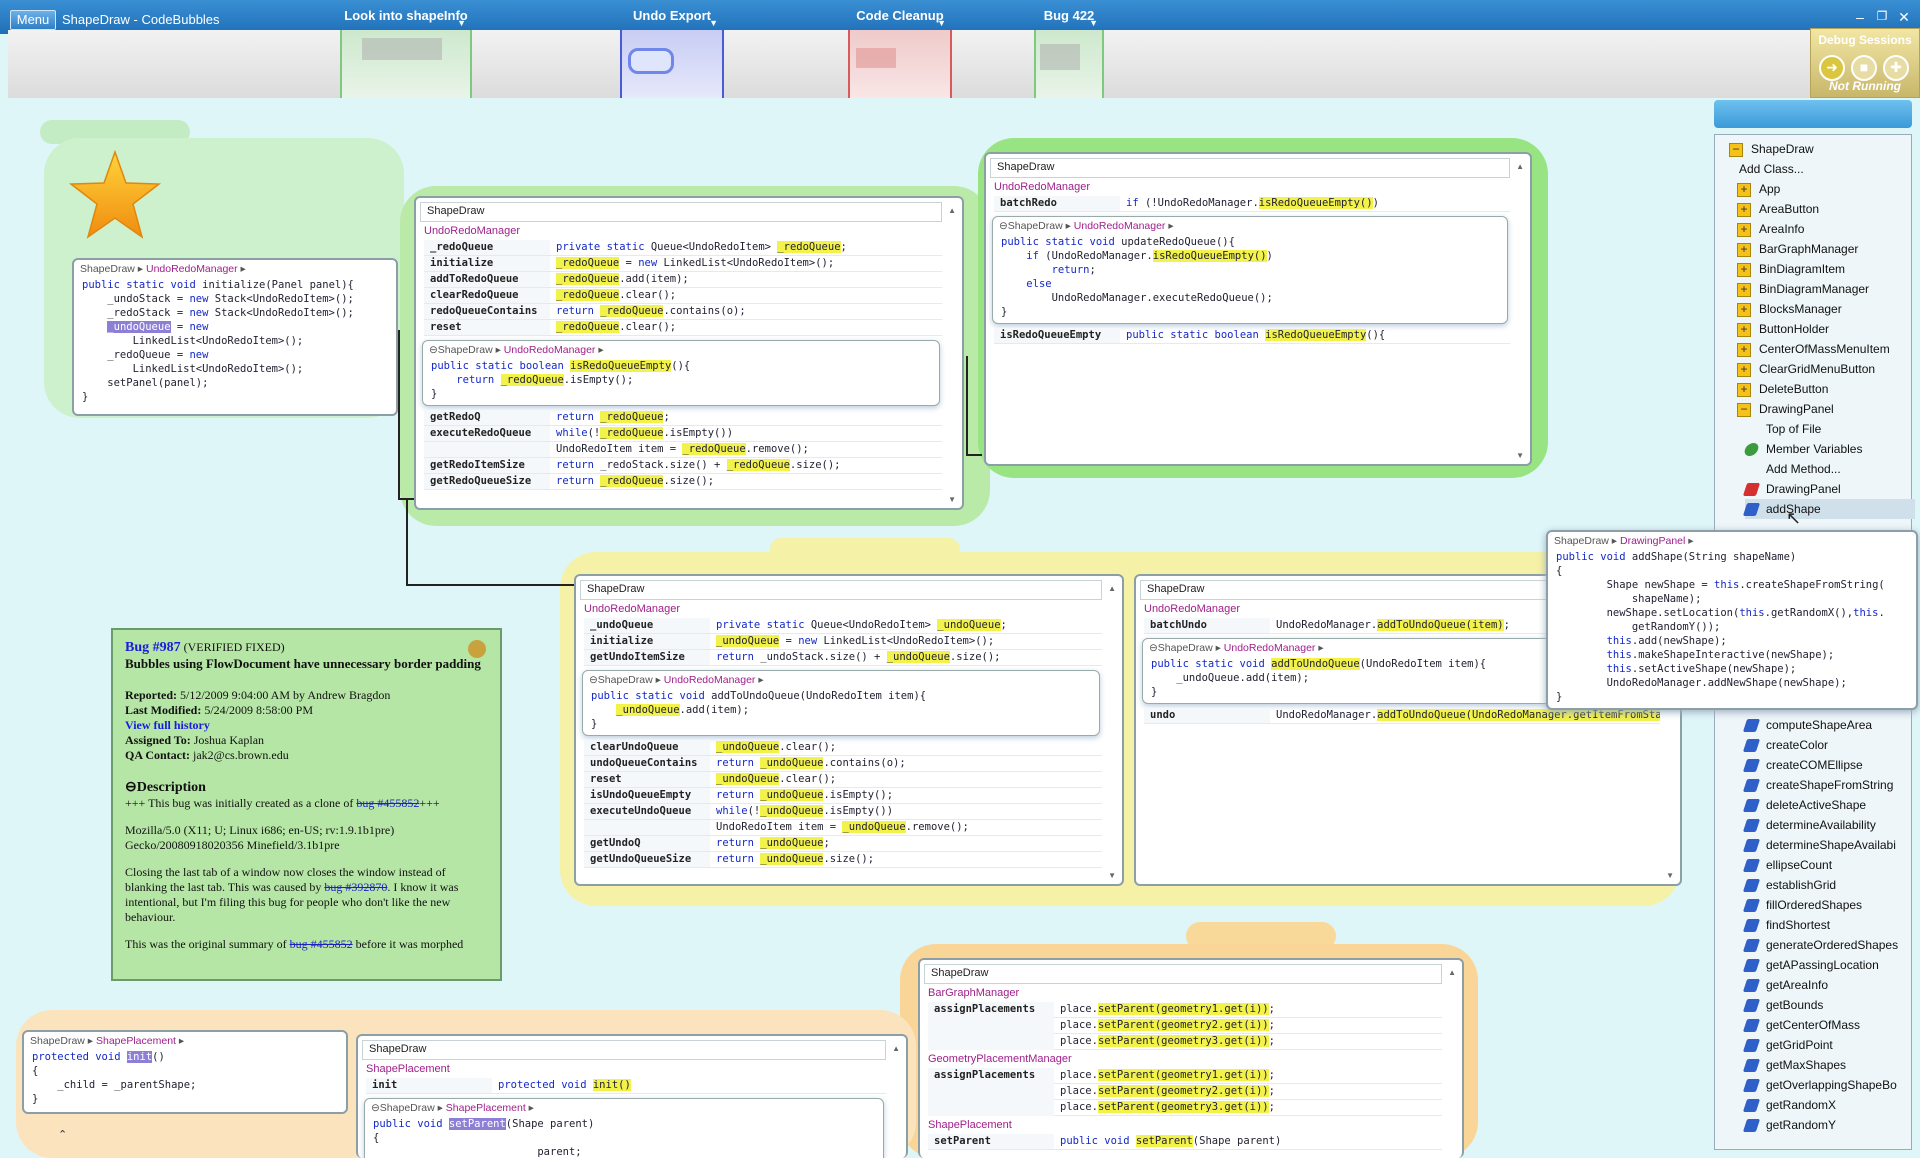 The height and width of the screenshot is (1158, 1920). Describe the element at coordinates (1791, 269) in the screenshot. I see `tree-class-item: + BinDiagramItem` at that location.